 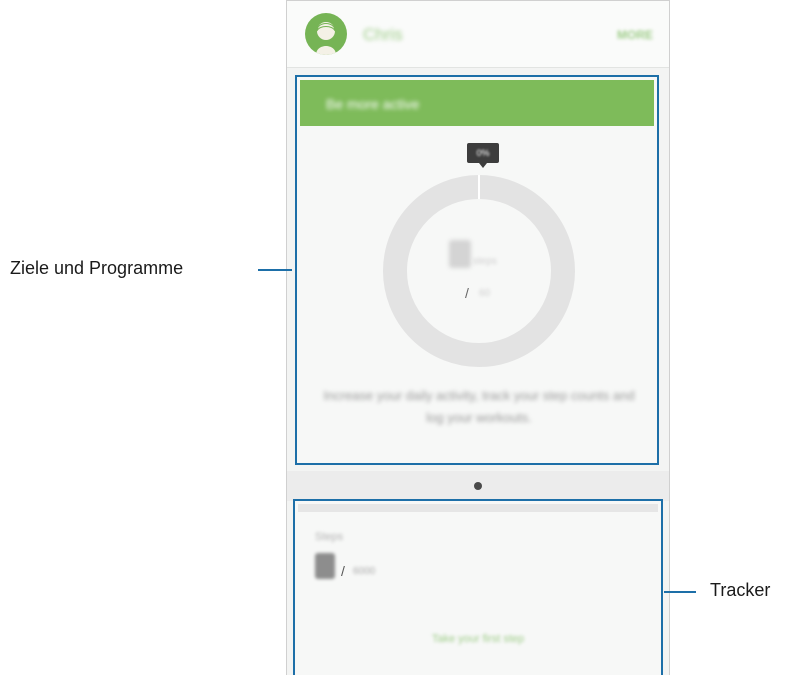 I want to click on percent-indicator: 0%, so click(x=483, y=155).